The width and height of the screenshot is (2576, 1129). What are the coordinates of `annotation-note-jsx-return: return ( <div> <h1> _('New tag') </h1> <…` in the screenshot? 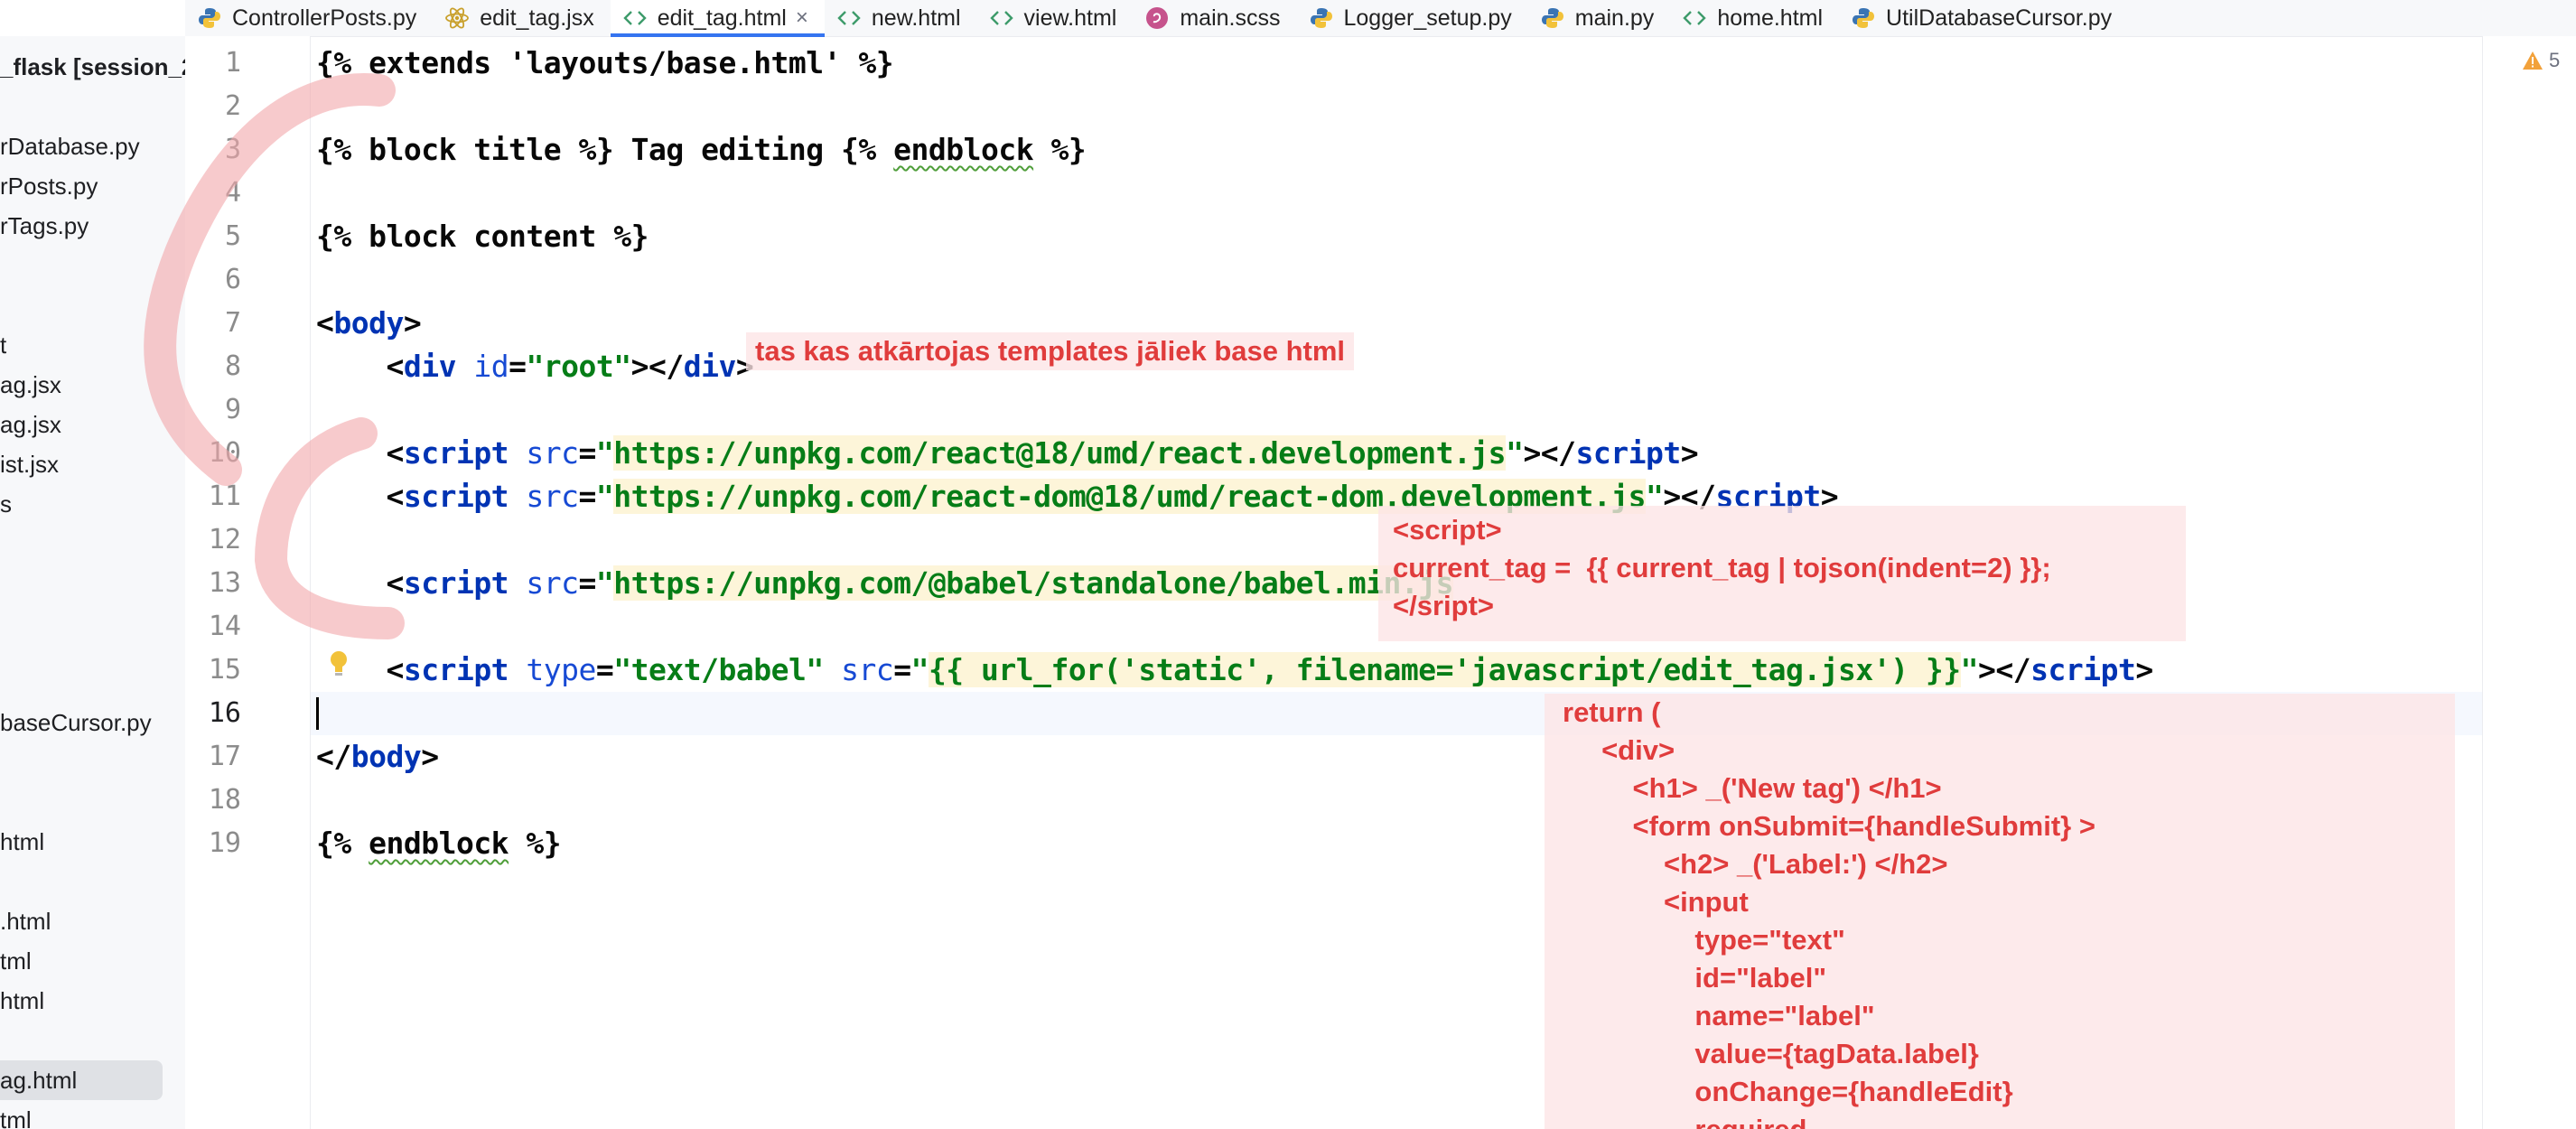 It's located at (2000, 911).